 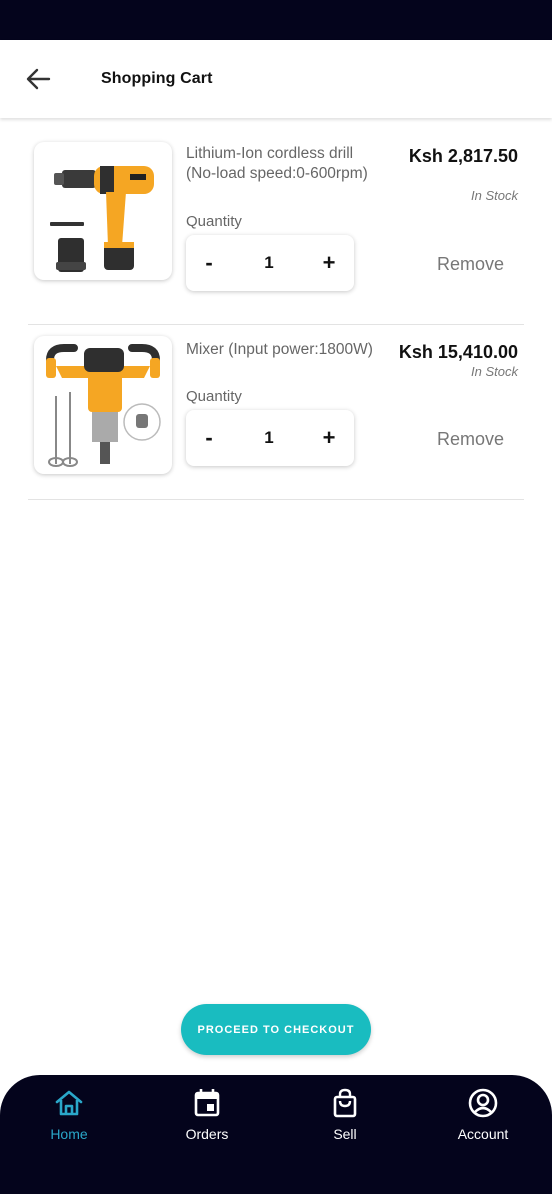 I want to click on mixer-image, so click(x=103, y=405).